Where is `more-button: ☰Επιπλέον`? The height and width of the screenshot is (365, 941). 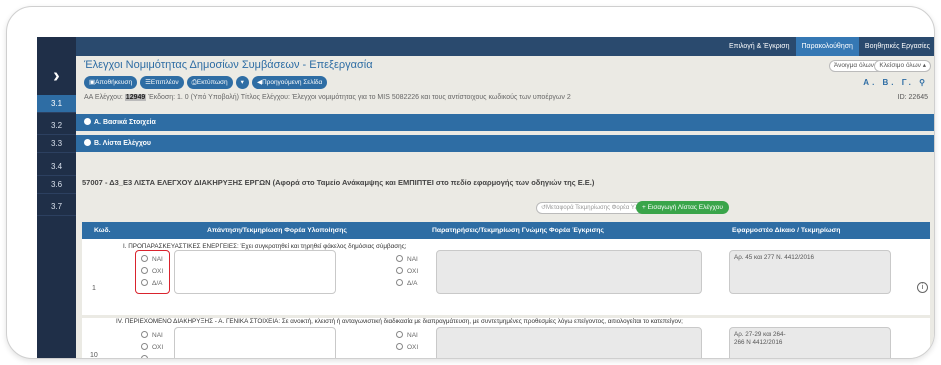 more-button: ☰Επιπλέον is located at coordinates (162, 82).